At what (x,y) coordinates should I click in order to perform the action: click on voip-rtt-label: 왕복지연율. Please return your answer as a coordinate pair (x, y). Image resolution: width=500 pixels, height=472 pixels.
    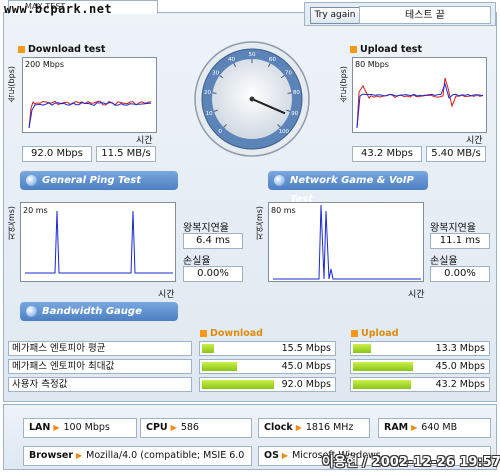
    Looking at the image, I should click on (453, 228).